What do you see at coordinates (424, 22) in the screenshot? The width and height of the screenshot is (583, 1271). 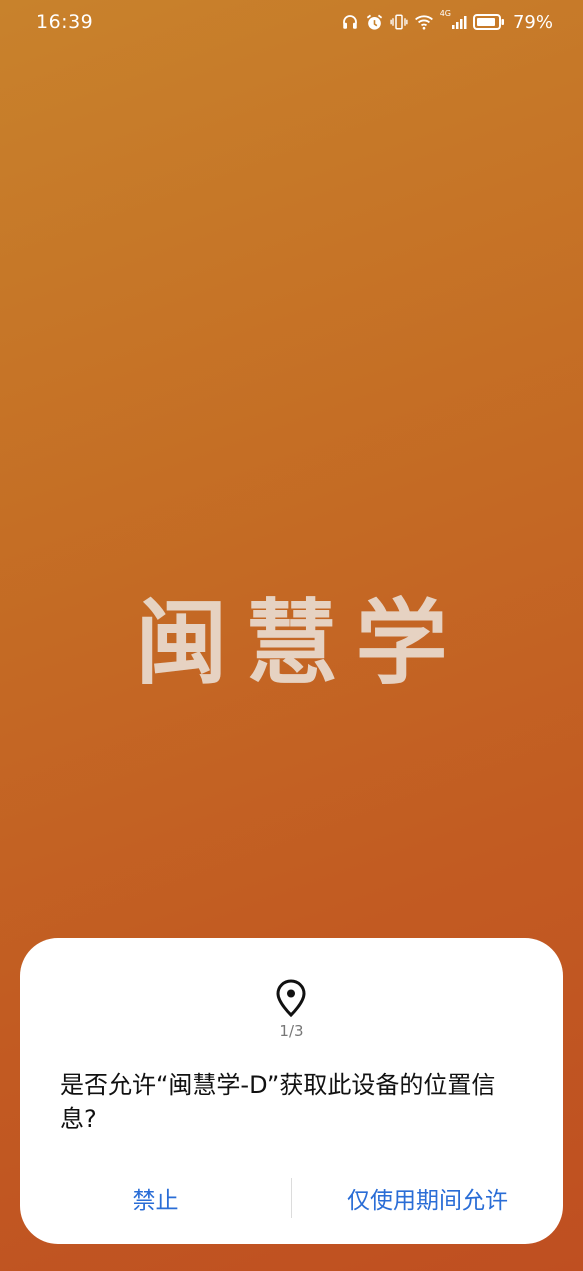 I see `wifi-icon` at bounding box center [424, 22].